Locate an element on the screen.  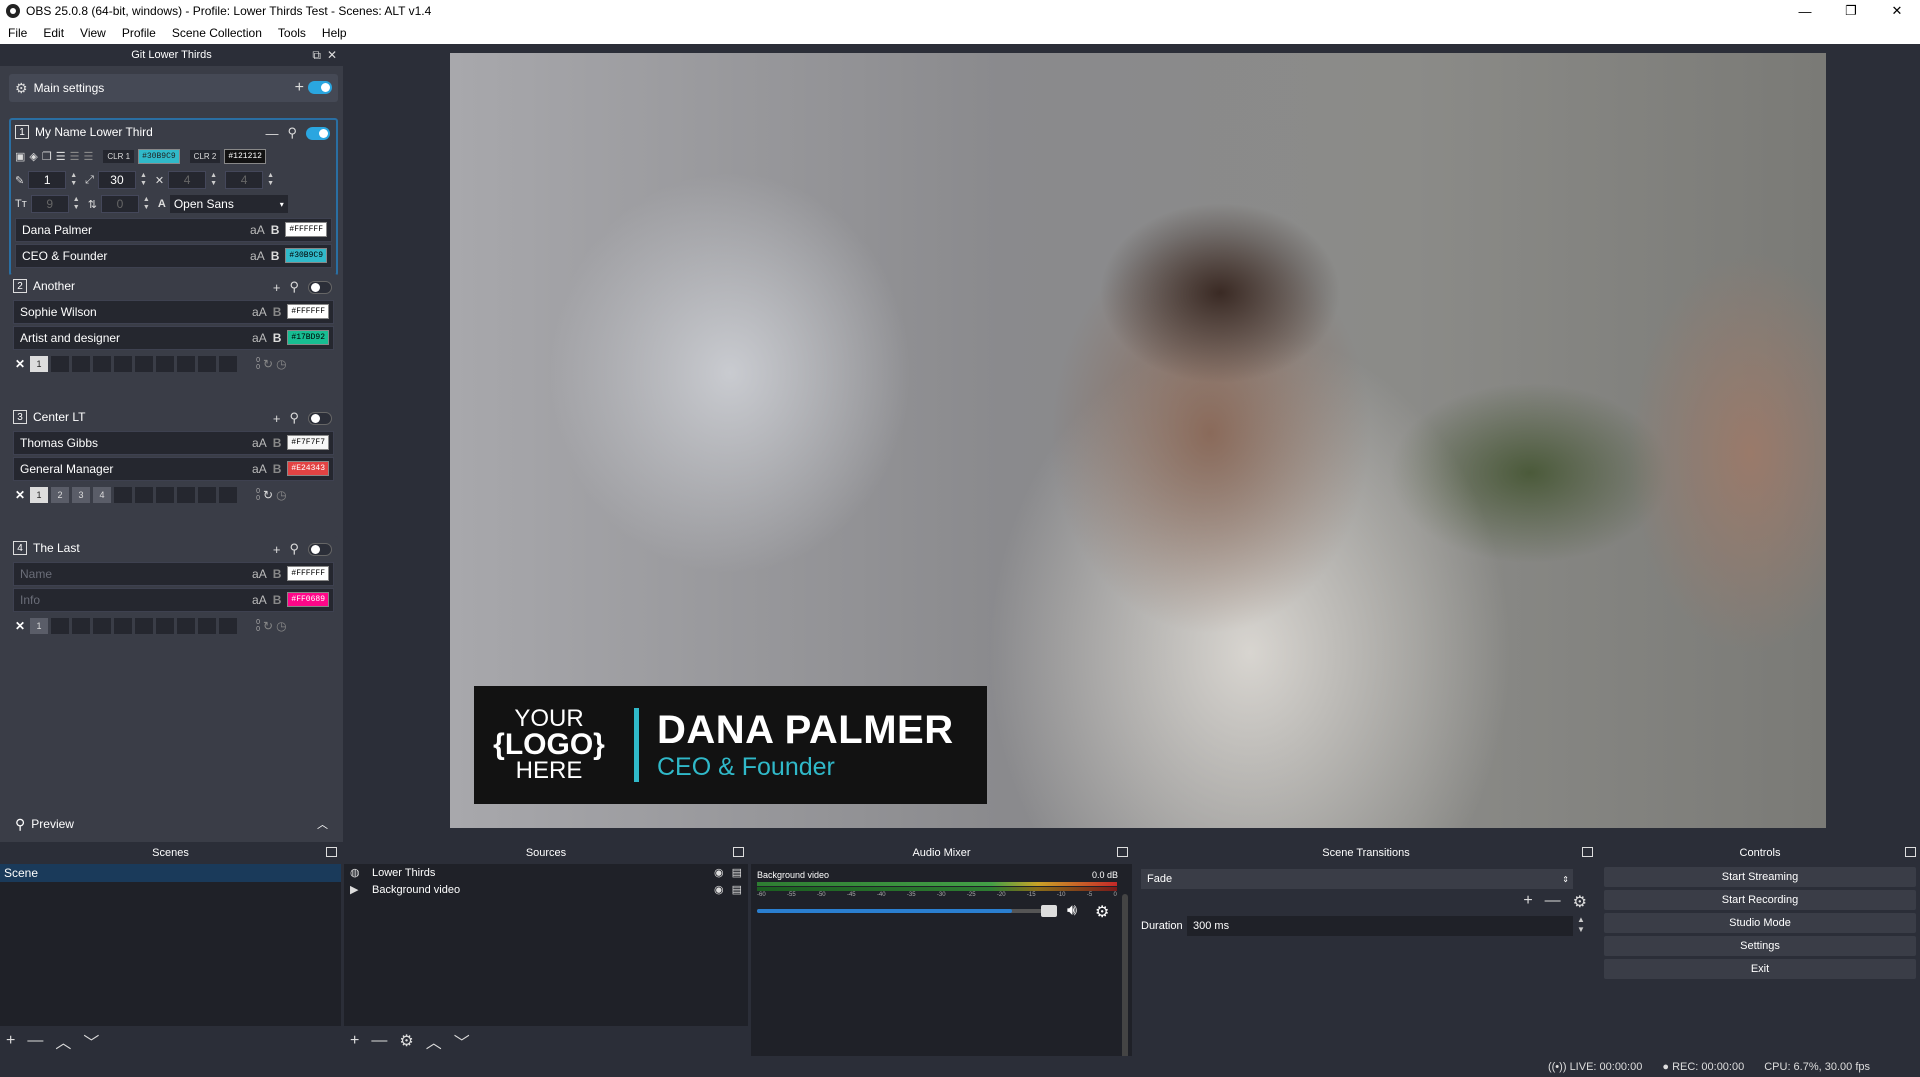
menu-help: Help is located at coordinates (334, 33).